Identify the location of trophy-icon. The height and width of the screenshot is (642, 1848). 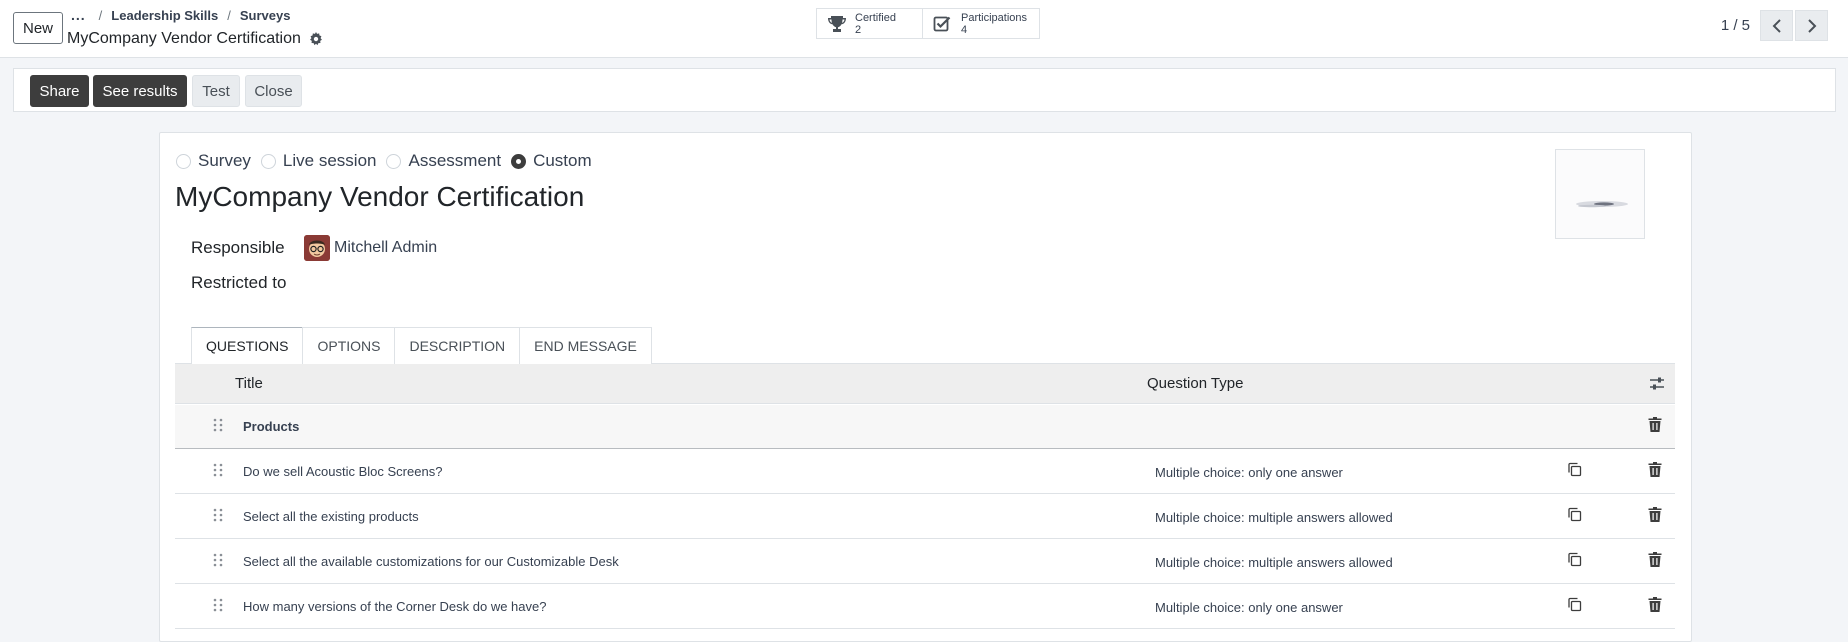
(837, 23).